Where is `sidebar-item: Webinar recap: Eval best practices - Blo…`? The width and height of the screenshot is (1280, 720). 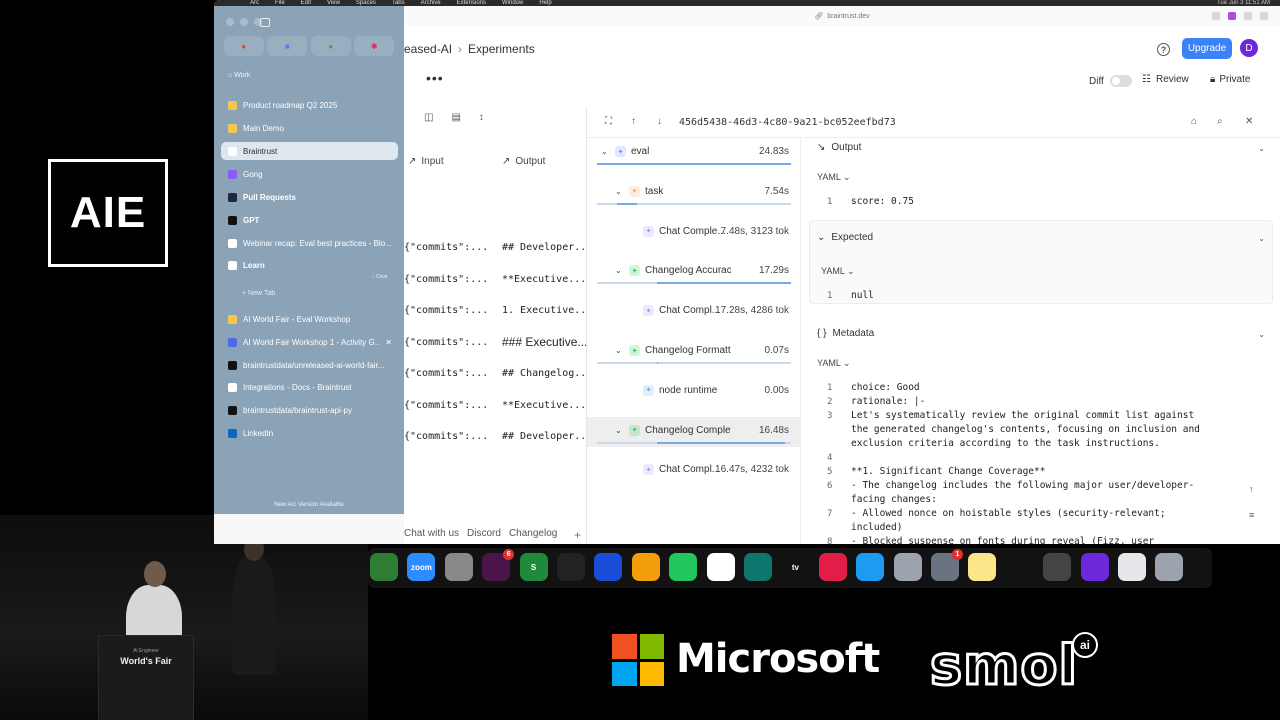 sidebar-item: Webinar recap: Eval best practices - Blo… is located at coordinates (309, 243).